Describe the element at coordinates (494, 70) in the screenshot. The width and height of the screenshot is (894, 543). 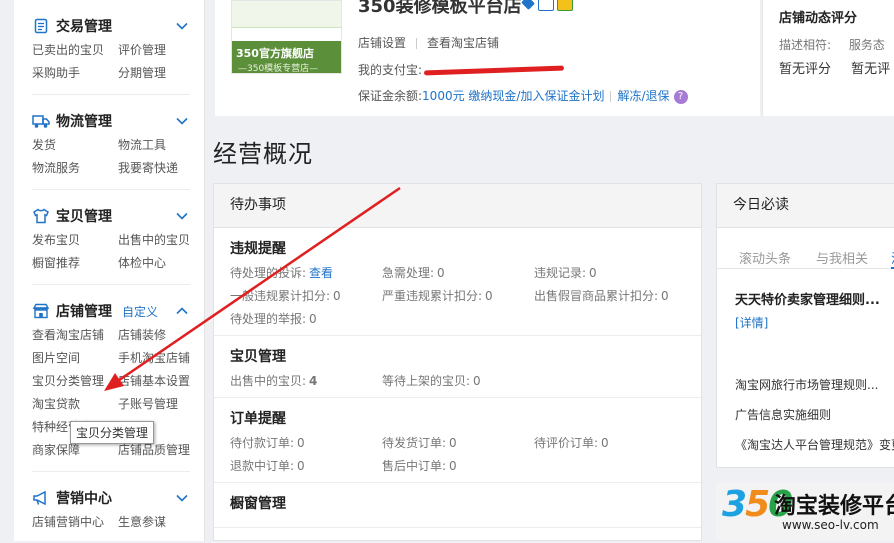
I see `redaction-mark` at that location.